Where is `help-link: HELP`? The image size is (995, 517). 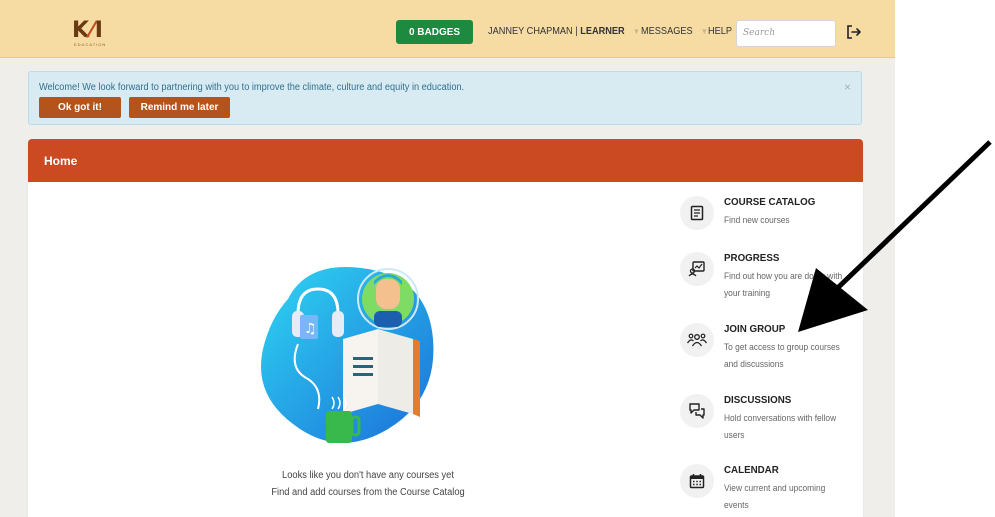 help-link: HELP is located at coordinates (720, 31).